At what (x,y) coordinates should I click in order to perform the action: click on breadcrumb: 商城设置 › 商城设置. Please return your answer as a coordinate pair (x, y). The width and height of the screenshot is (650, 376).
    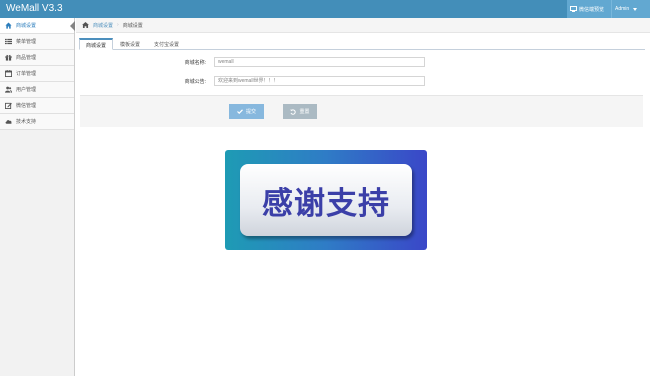
    Looking at the image, I should click on (363, 25).